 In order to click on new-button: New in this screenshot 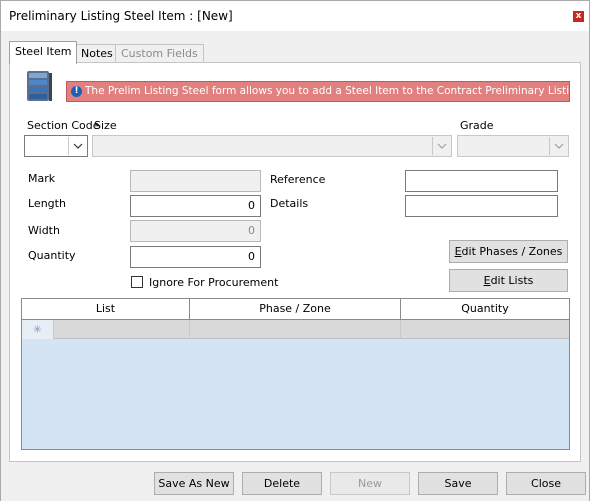, I will do `click(370, 483)`.